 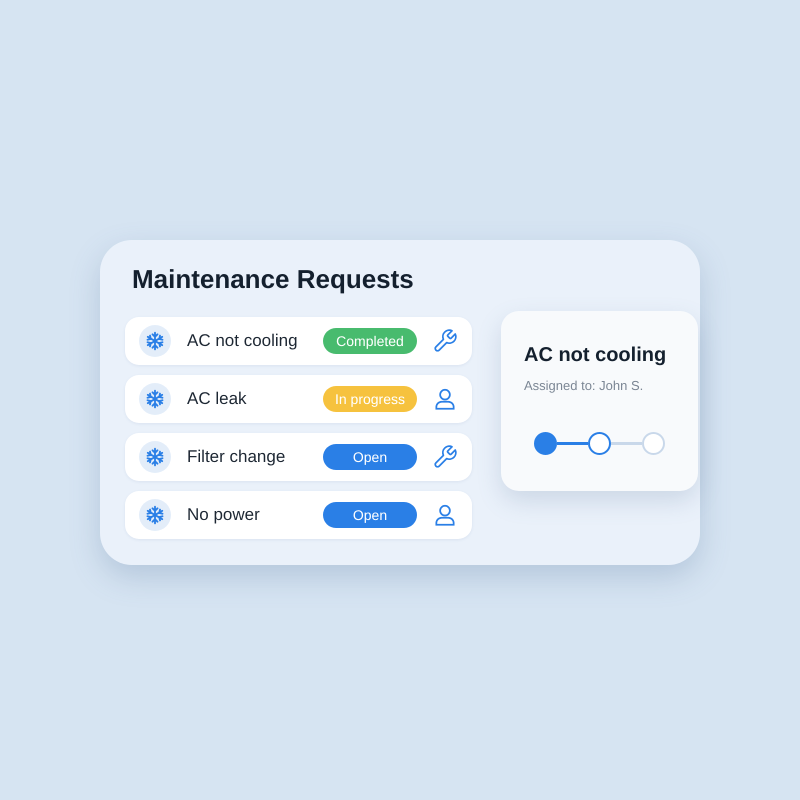 I want to click on panel-title: Maintenance Requests, so click(x=273, y=279).